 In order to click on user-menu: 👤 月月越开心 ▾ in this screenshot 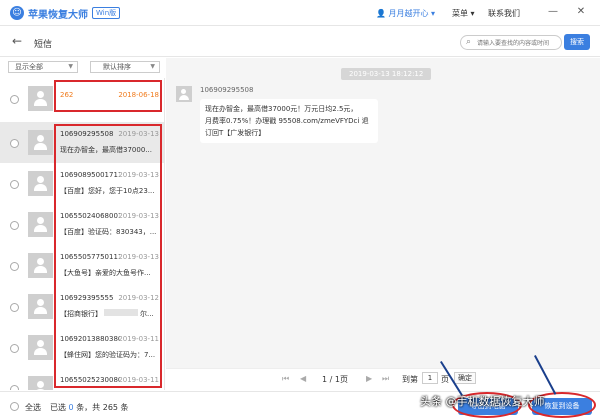, I will do `click(405, 13)`.